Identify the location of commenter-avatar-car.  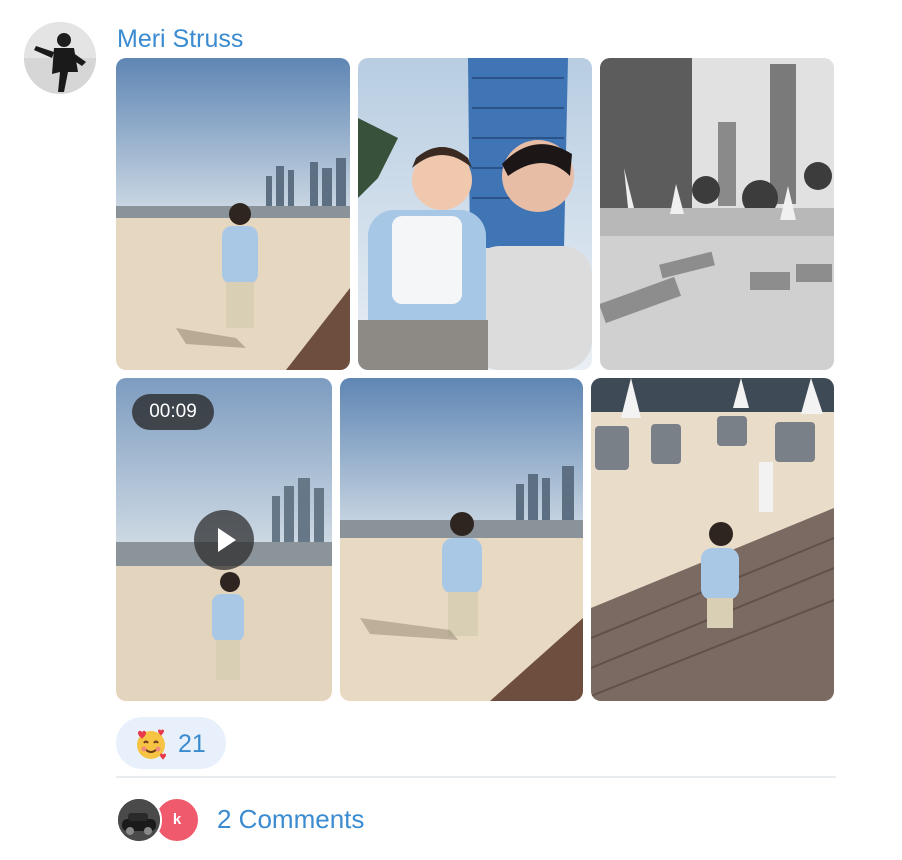
(139, 820).